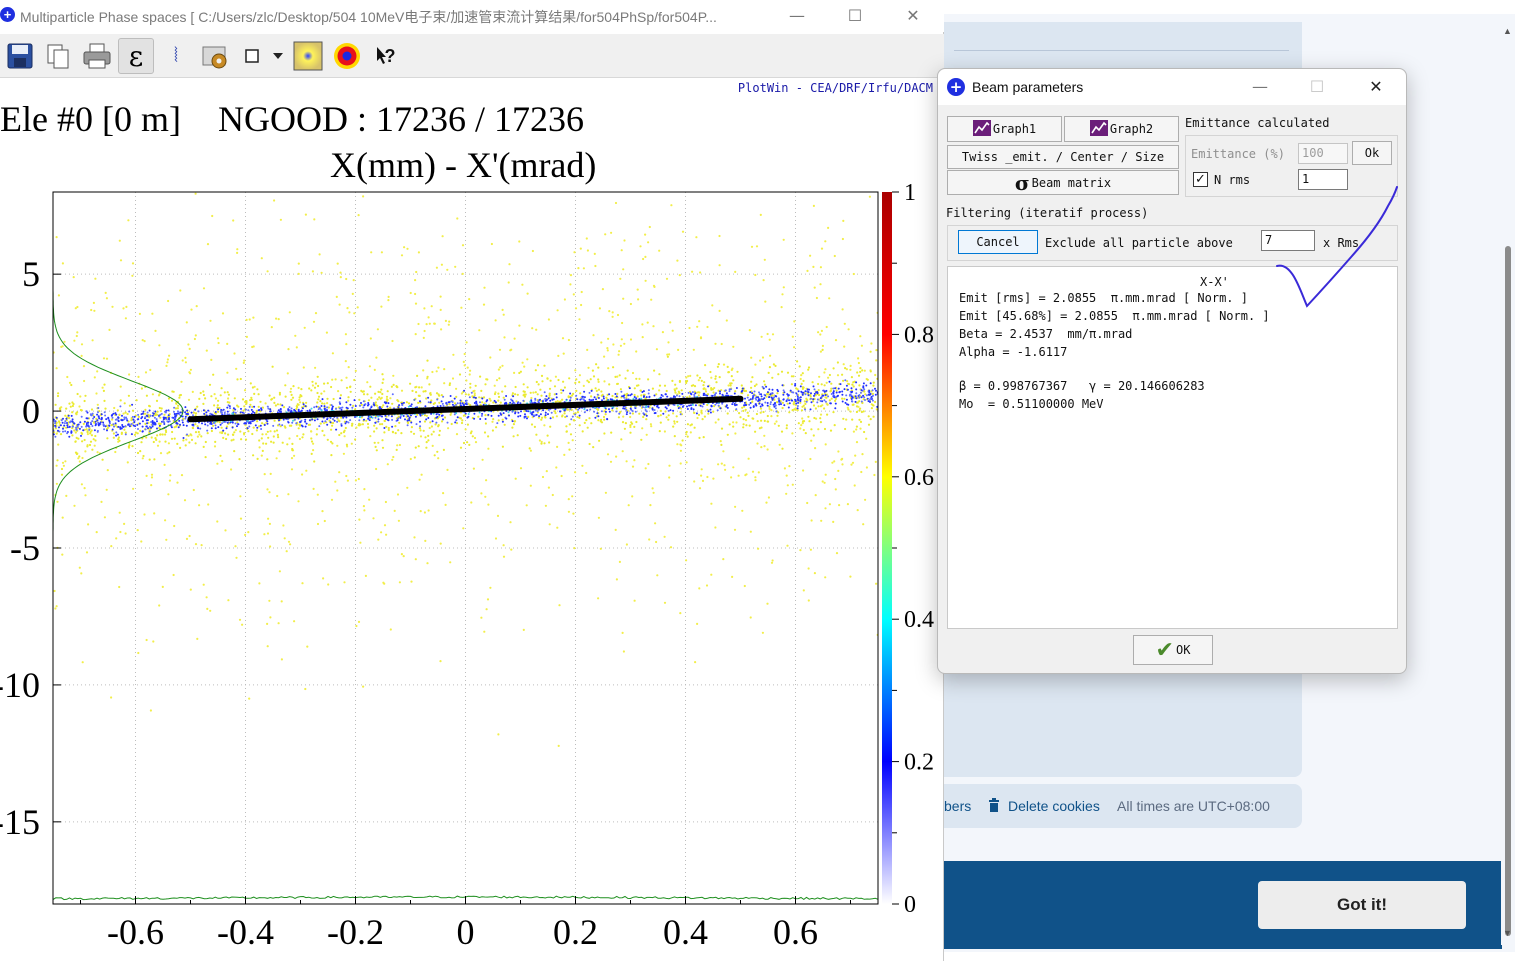  Describe the element at coordinates (1173, 650) in the screenshot. I see `ok-button: ✔ OK` at that location.